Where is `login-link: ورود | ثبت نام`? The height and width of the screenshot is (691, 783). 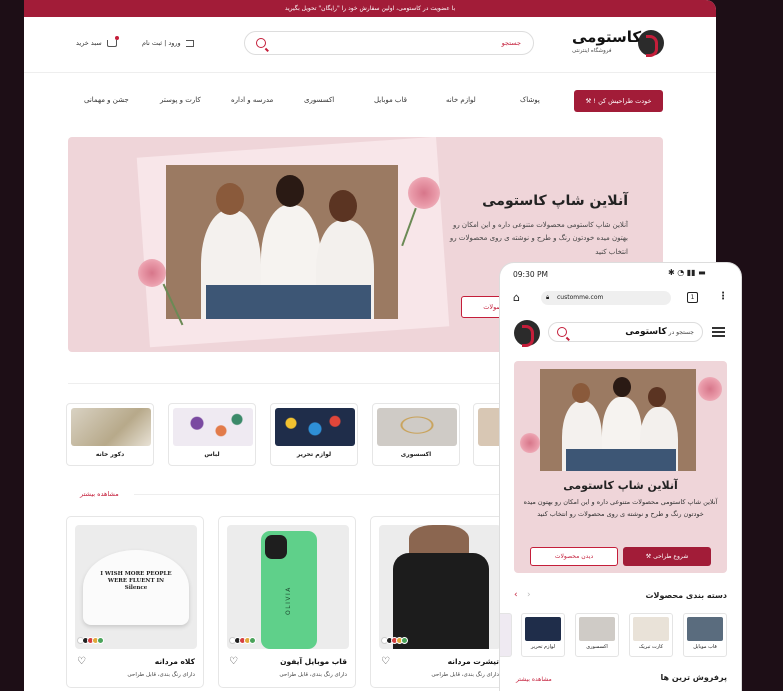
login-link: ورود | ثبت نام is located at coordinates (168, 43).